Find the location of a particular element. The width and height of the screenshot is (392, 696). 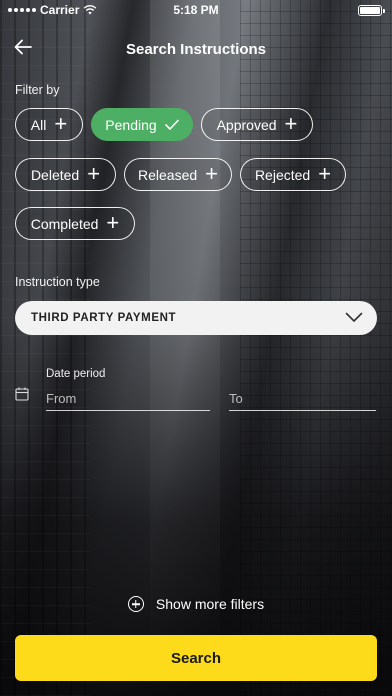

status-time: 5:18 PM is located at coordinates (196, 10).